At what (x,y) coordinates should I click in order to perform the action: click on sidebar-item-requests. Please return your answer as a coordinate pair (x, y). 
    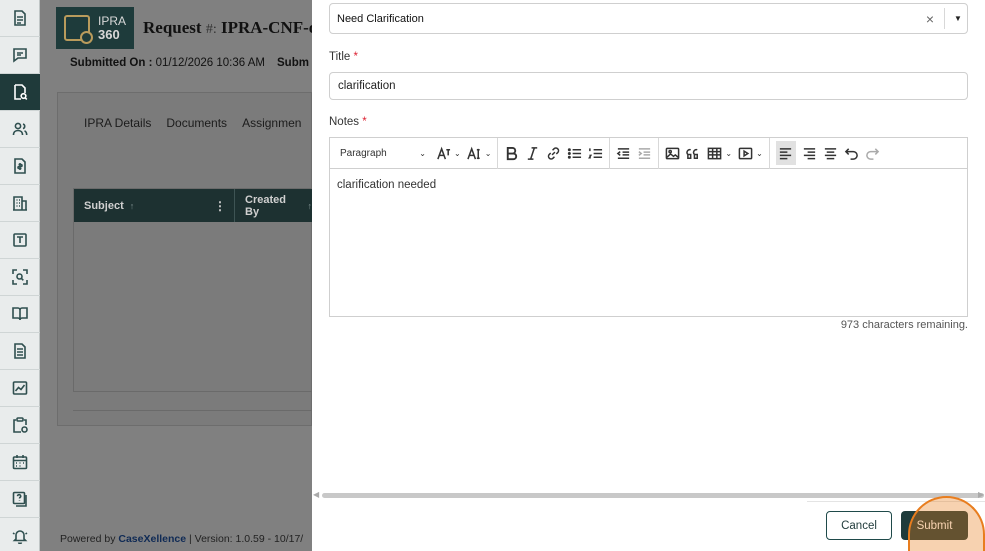
    Looking at the image, I should click on (20, 92).